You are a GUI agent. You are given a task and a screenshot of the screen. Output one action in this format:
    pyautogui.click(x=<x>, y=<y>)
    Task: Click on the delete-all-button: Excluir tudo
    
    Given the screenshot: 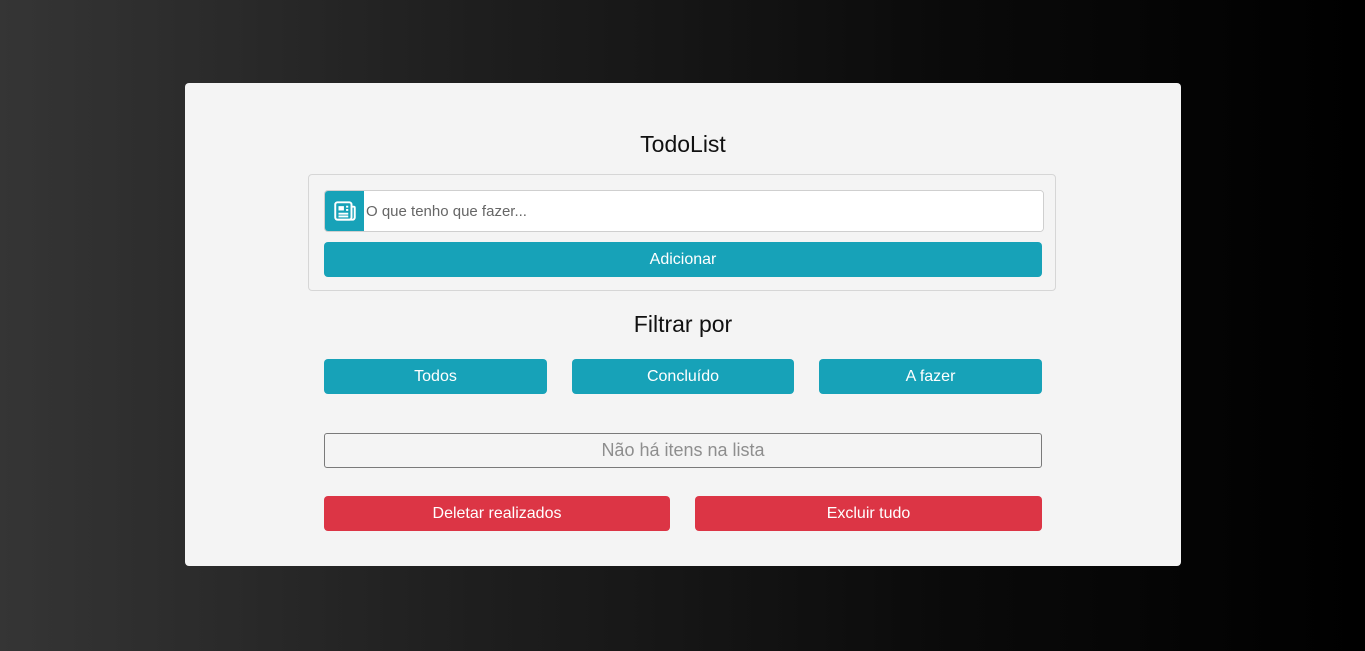 What is the action you would take?
    pyautogui.click(x=868, y=513)
    